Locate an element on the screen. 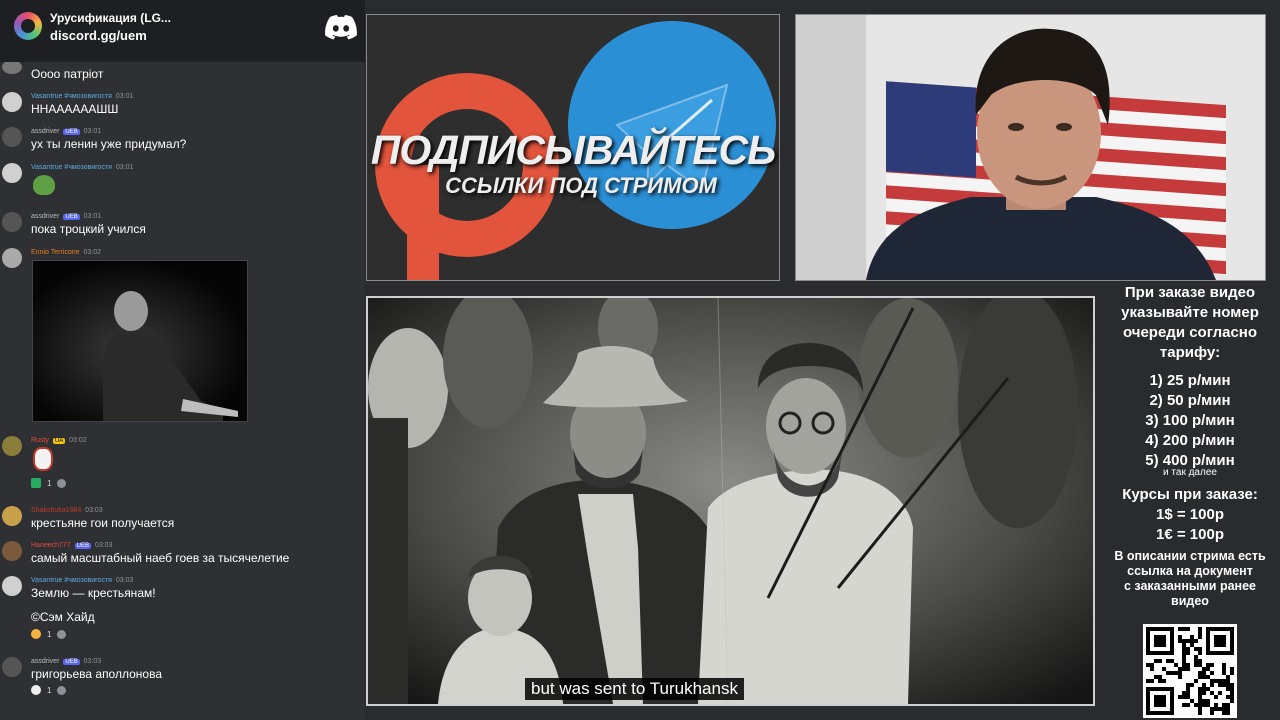 Image resolution: width=1280 pixels, height=720 pixels. message-meta: assdriver UEB 03:01 is located at coordinates (66, 131).